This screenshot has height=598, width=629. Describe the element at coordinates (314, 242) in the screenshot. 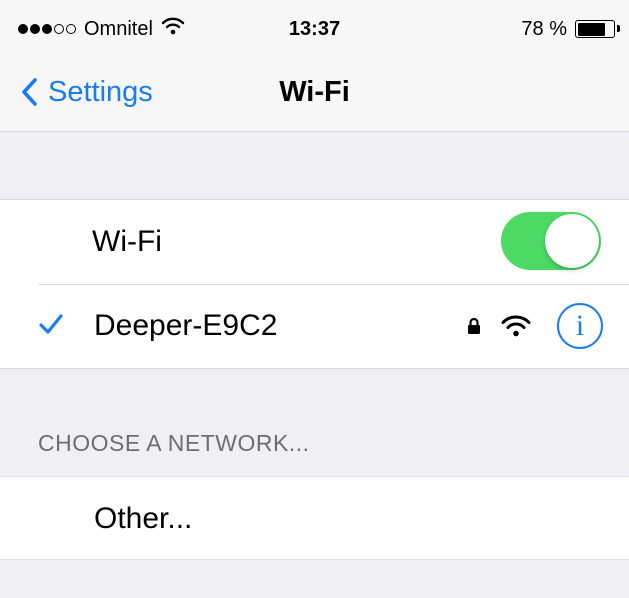

I see `wifi-toggle-row: Wi-Fi` at that location.